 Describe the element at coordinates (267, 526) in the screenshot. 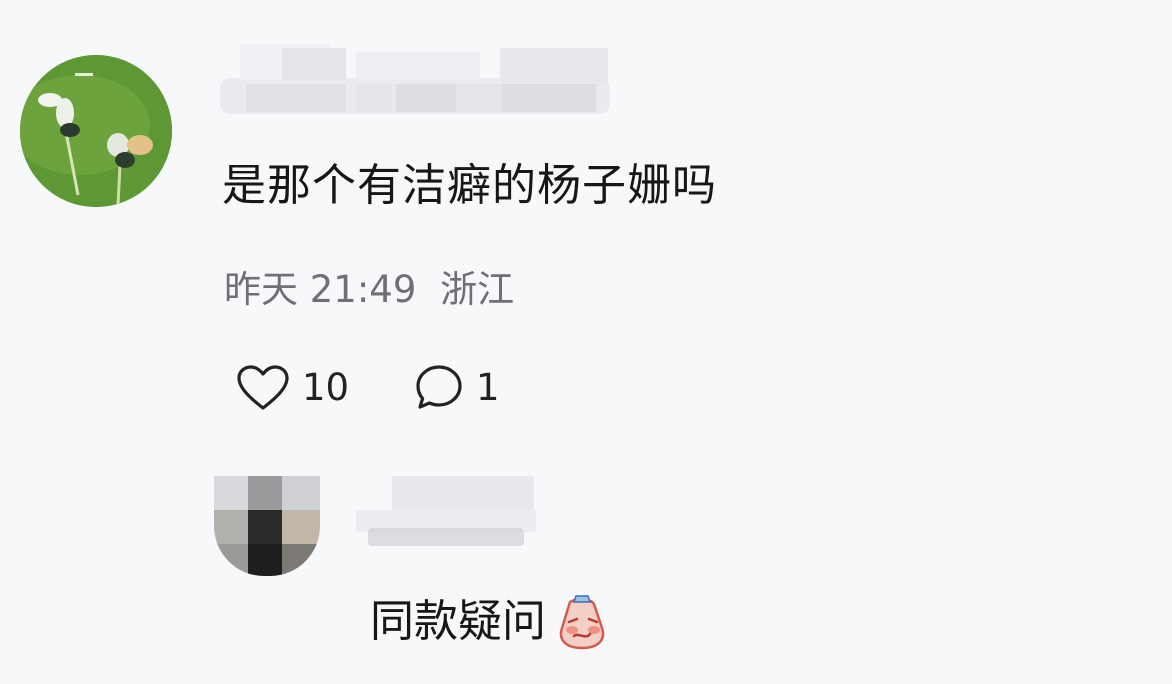

I see `replier-avatar-censored` at that location.